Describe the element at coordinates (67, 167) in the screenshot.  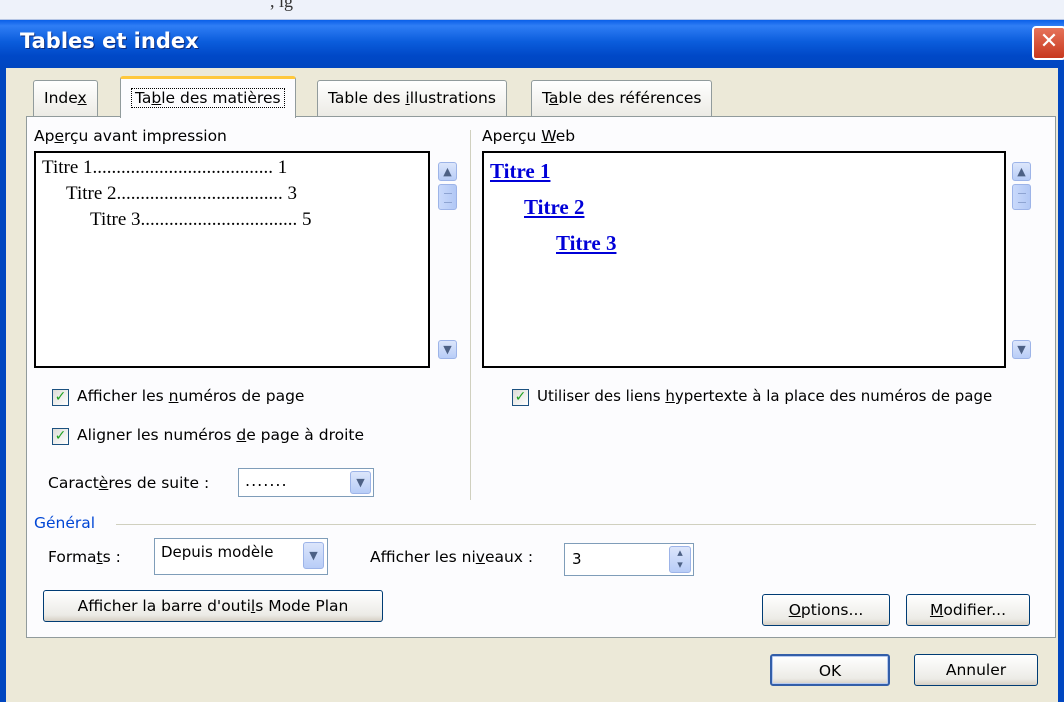
I see `entry-title: Titre 1` at that location.